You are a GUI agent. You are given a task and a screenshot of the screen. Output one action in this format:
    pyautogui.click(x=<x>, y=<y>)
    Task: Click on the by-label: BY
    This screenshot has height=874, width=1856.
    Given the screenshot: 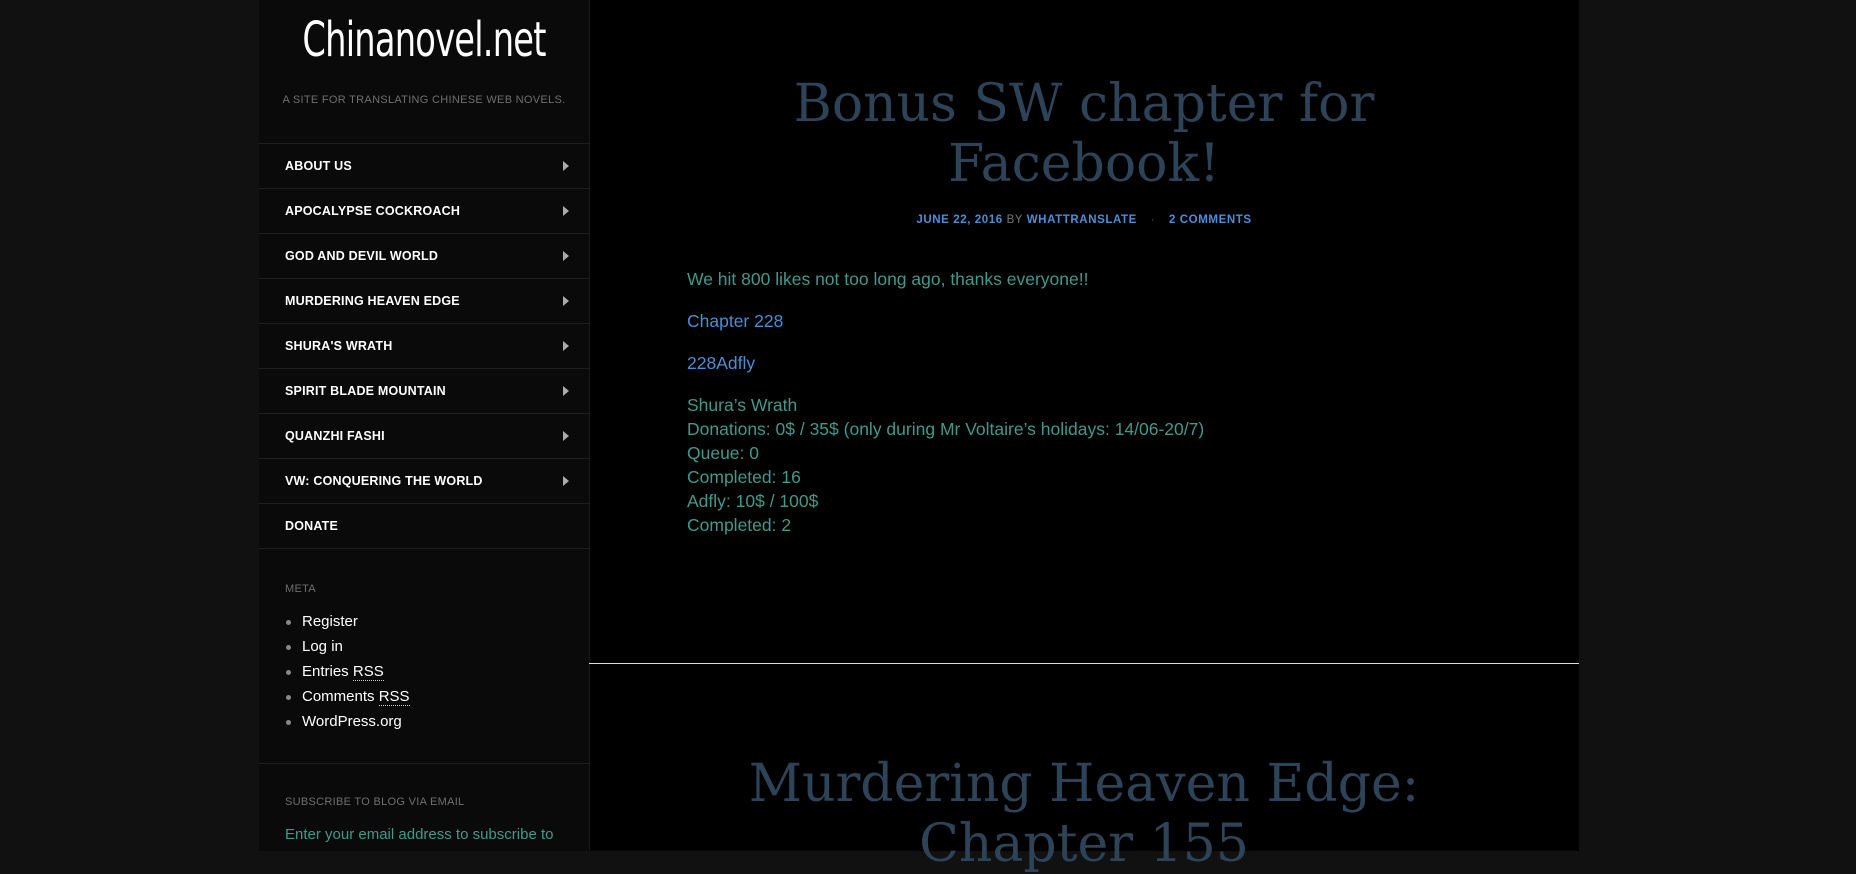 What is the action you would take?
    pyautogui.click(x=1014, y=220)
    